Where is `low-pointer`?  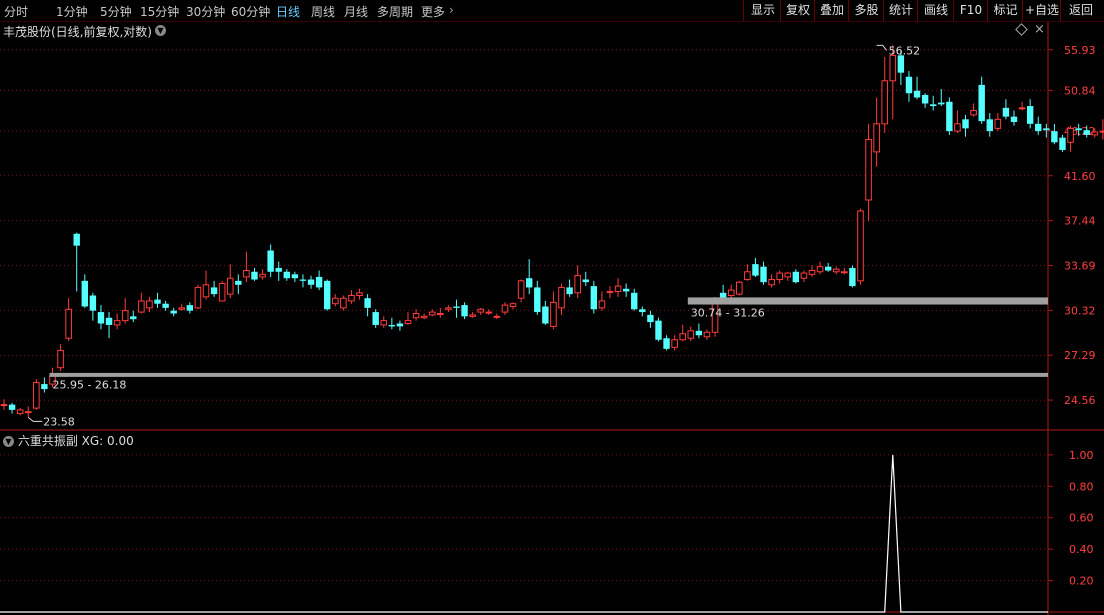
low-pointer is located at coordinates (35, 419).